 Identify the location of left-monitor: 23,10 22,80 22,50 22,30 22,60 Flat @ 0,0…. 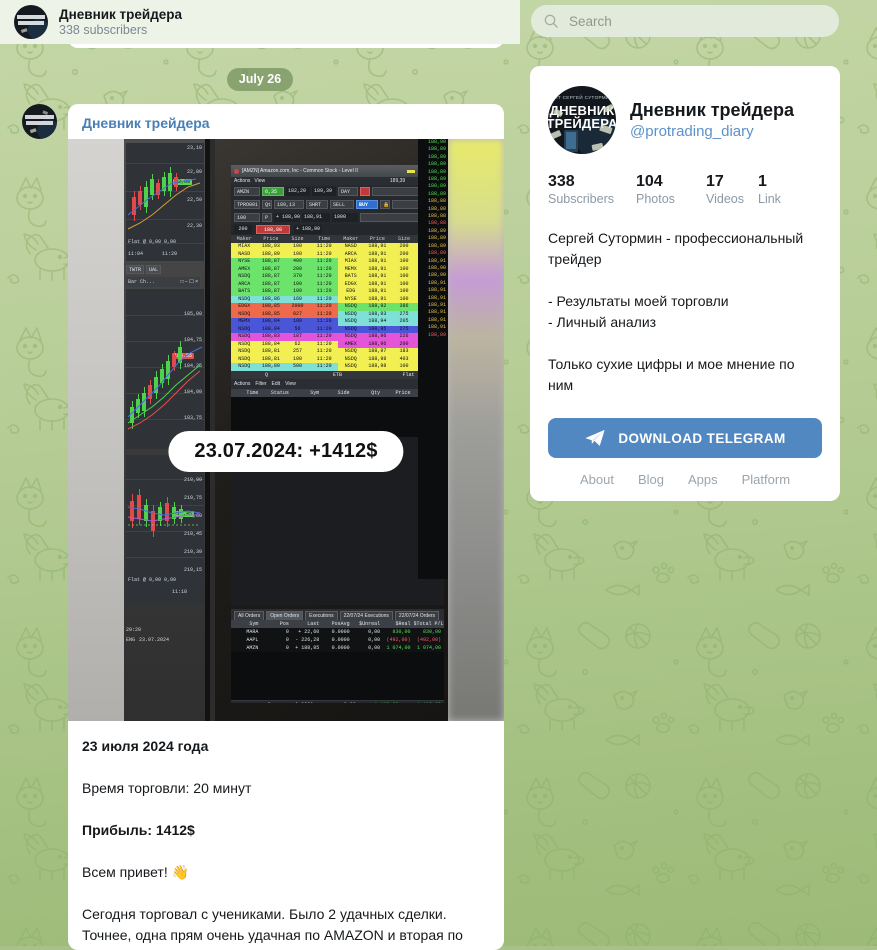
(167, 430).